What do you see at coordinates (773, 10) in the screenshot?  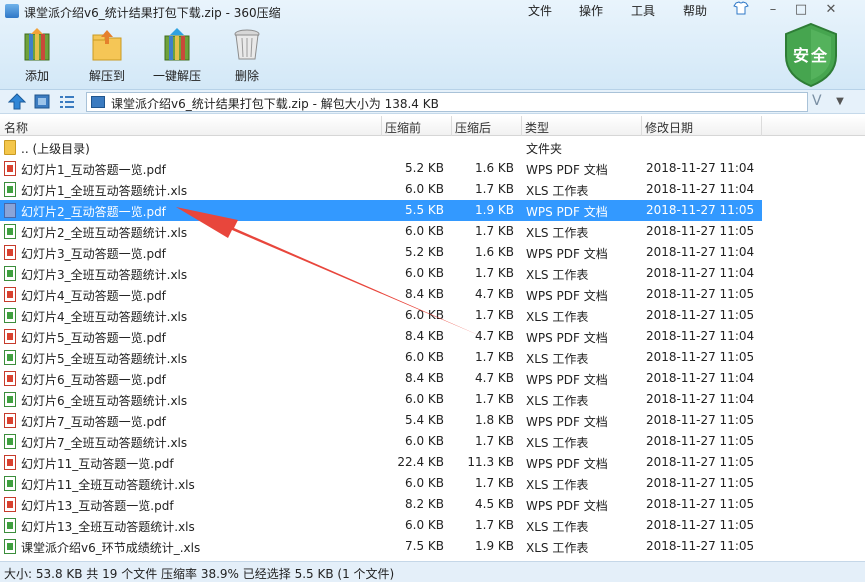 I see `minimize-icon: –` at bounding box center [773, 10].